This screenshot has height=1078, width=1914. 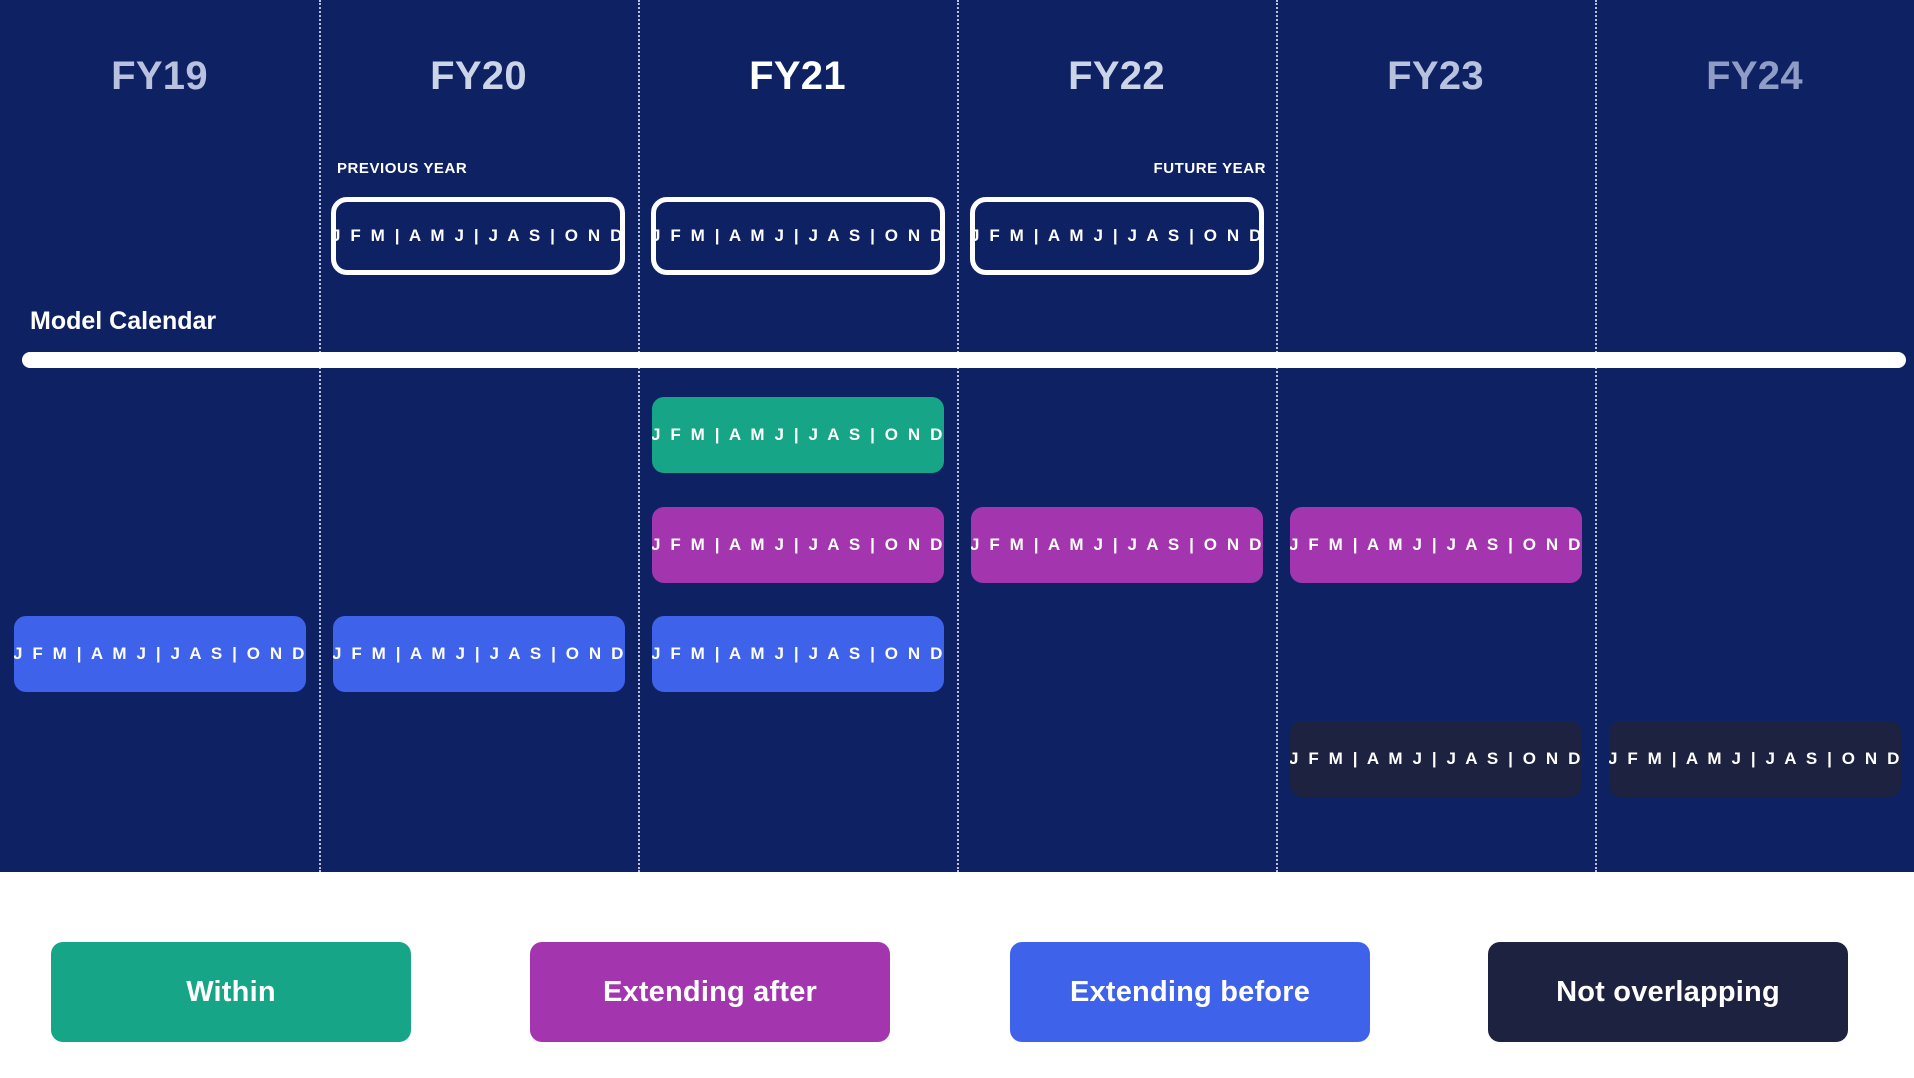 I want to click on year-header-fy24: FY24, so click(x=1754, y=76).